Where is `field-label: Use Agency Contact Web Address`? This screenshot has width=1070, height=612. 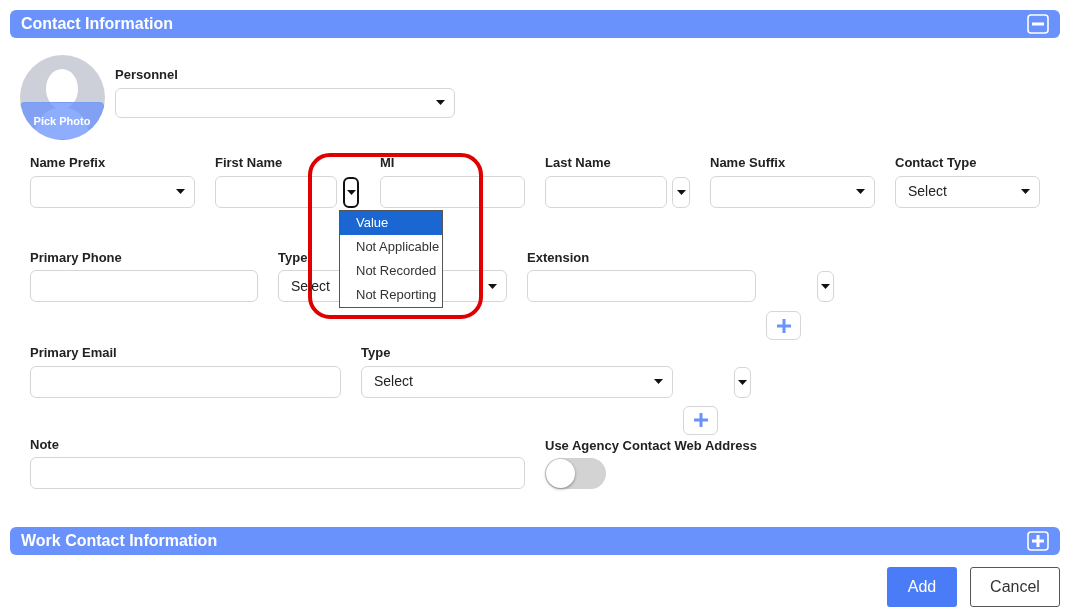
field-label: Use Agency Contact Web Address is located at coordinates (651, 445).